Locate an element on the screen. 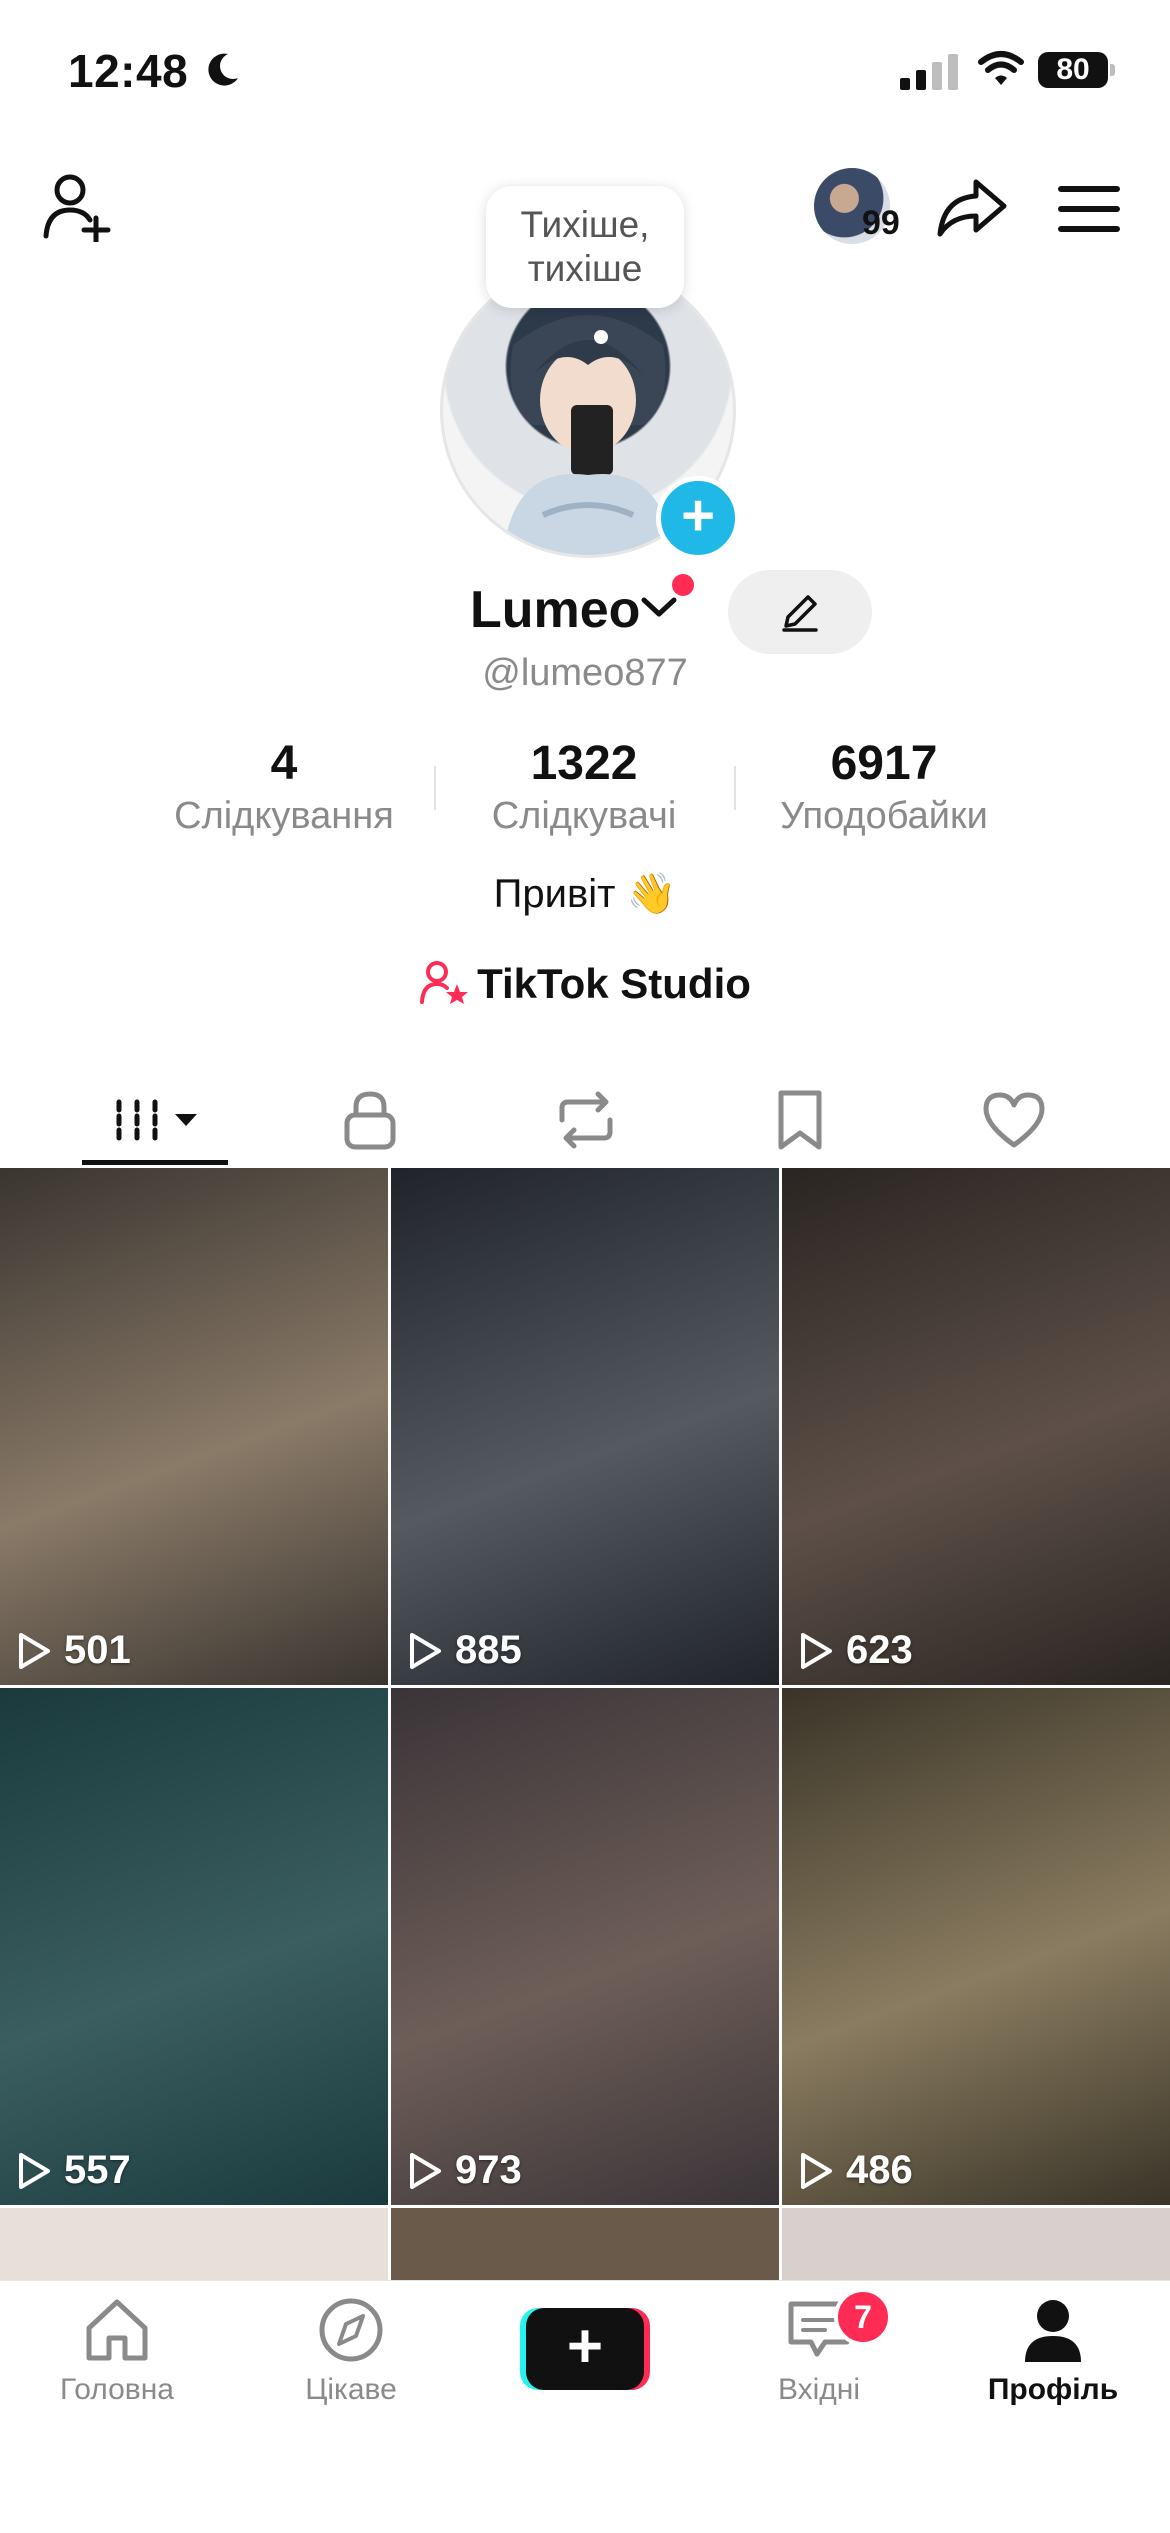 This screenshot has width=1170, height=2533. share-icon is located at coordinates (972, 207).